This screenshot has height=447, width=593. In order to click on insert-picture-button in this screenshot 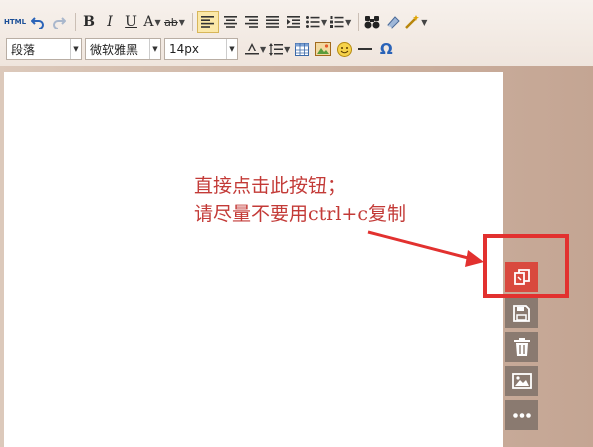, I will do `click(521, 381)`.